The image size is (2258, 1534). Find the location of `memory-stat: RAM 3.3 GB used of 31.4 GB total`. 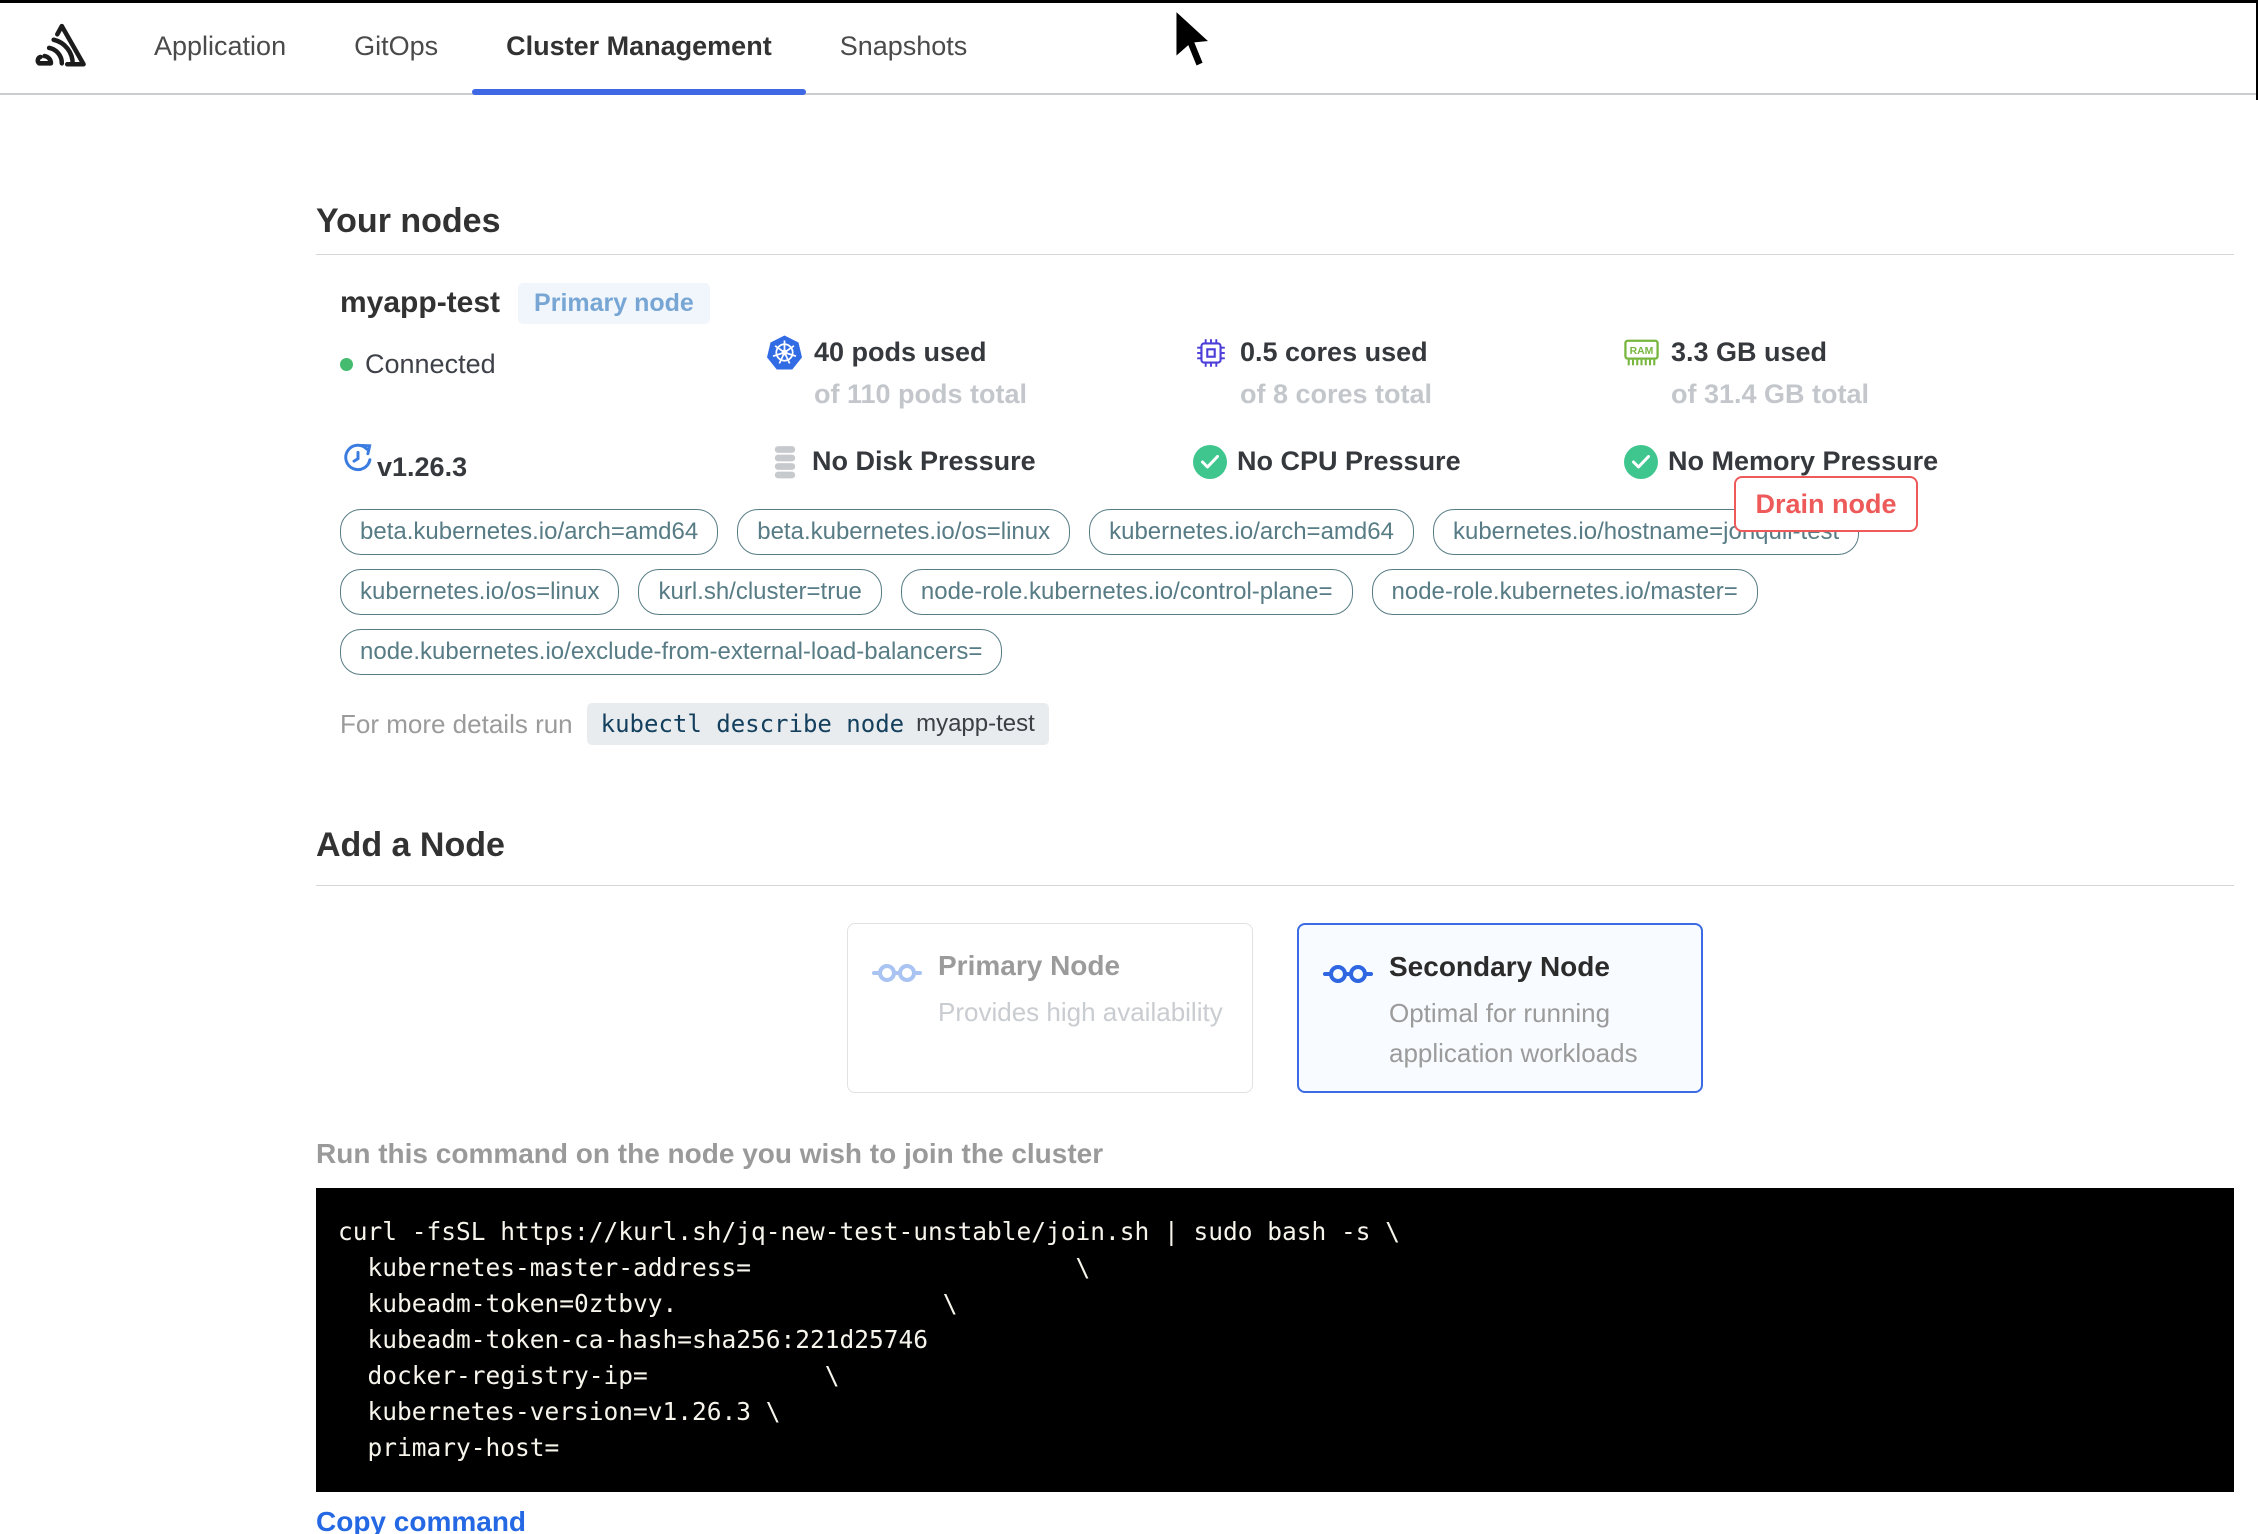

memory-stat: RAM 3.3 GB used of 31.4 GB total is located at coordinates (1929, 372).